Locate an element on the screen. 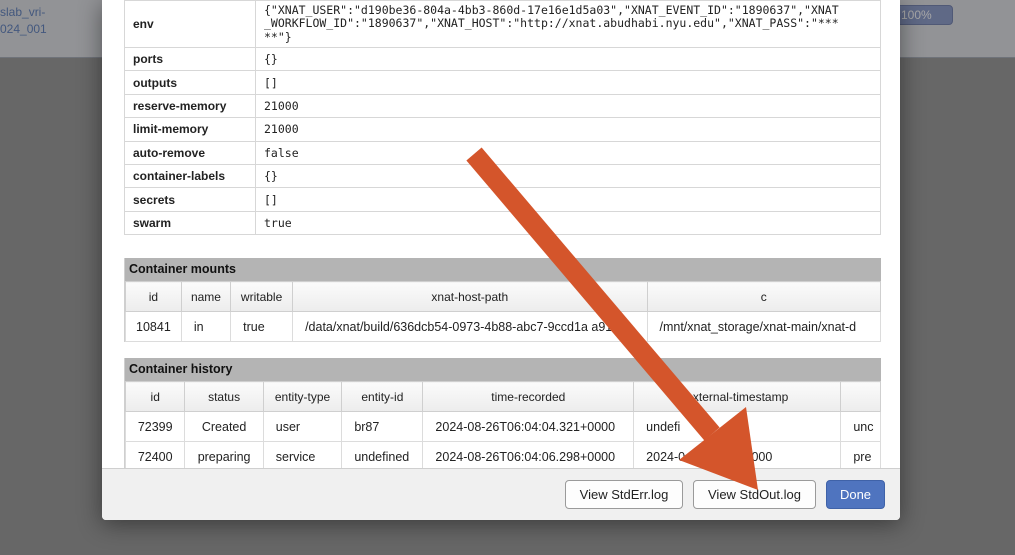 The height and width of the screenshot is (555, 1015). property-key: outputs is located at coordinates (190, 82).